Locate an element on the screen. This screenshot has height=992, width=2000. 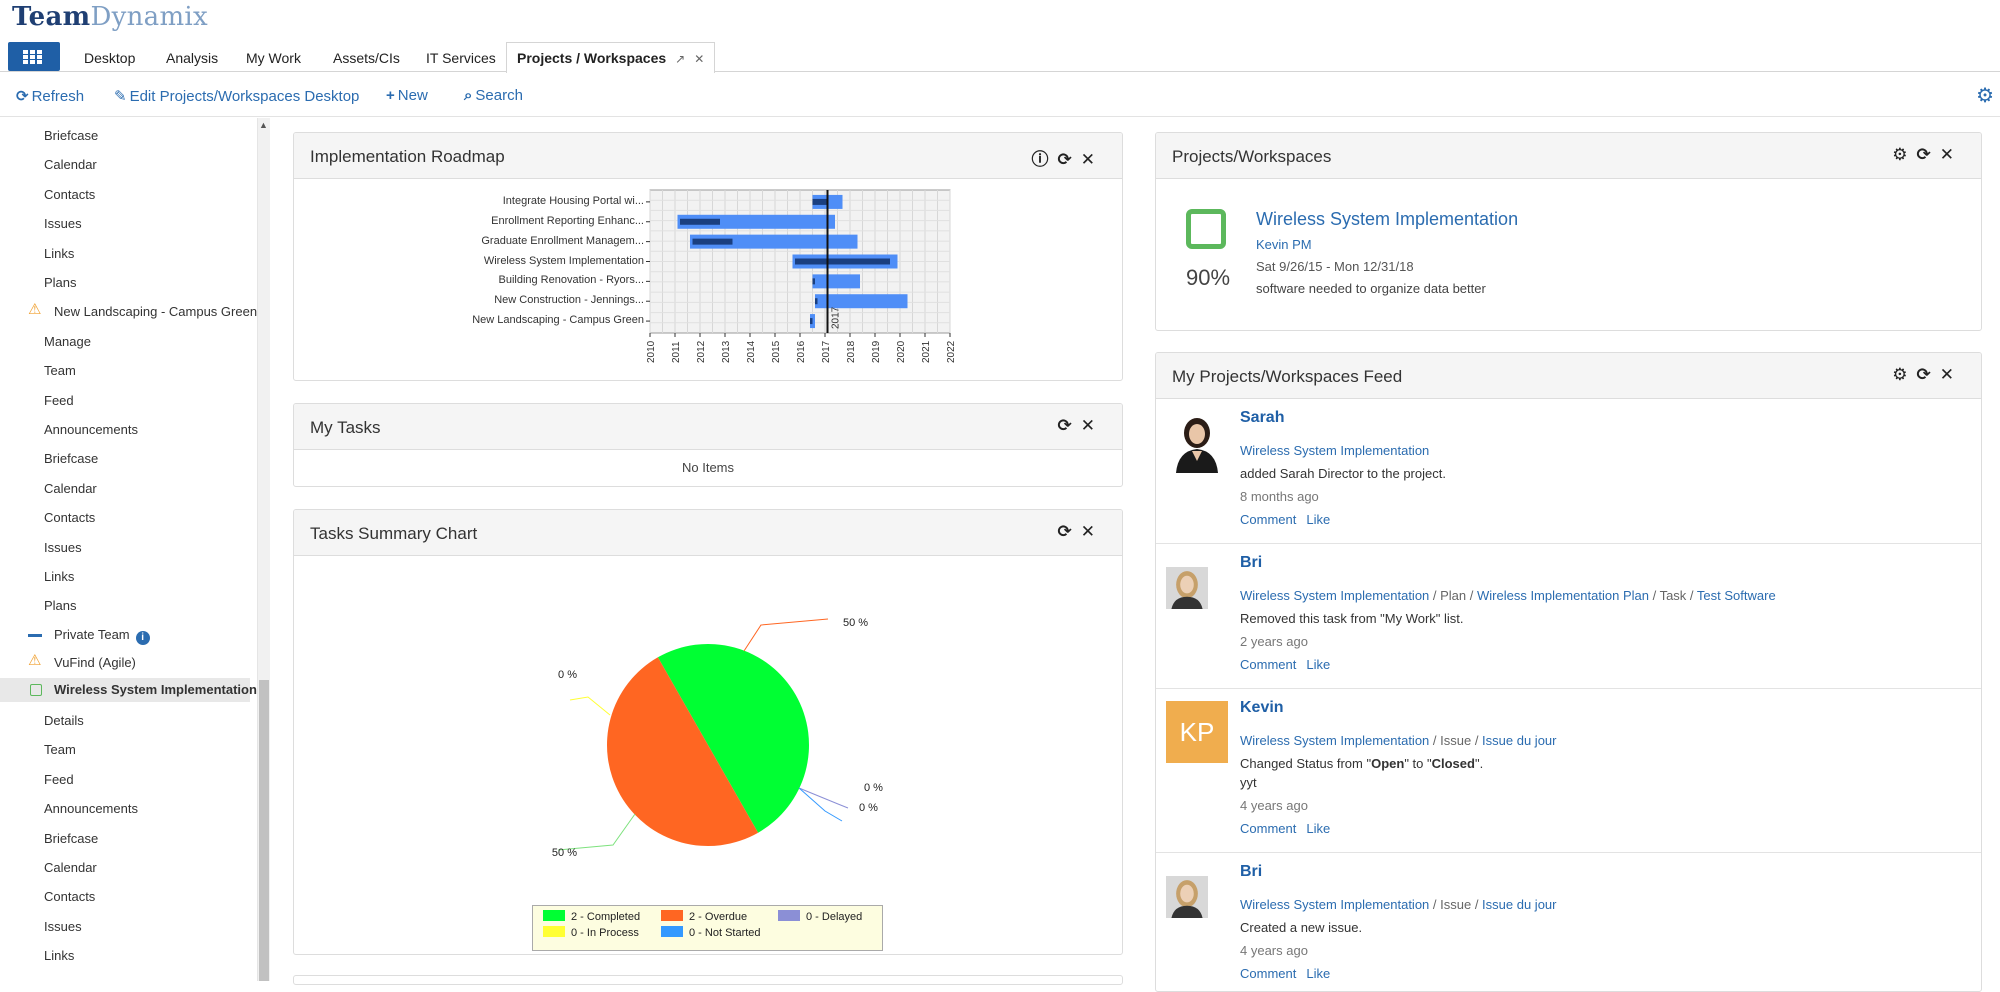
refresh-button: ⟳ Refresh is located at coordinates (50, 96).